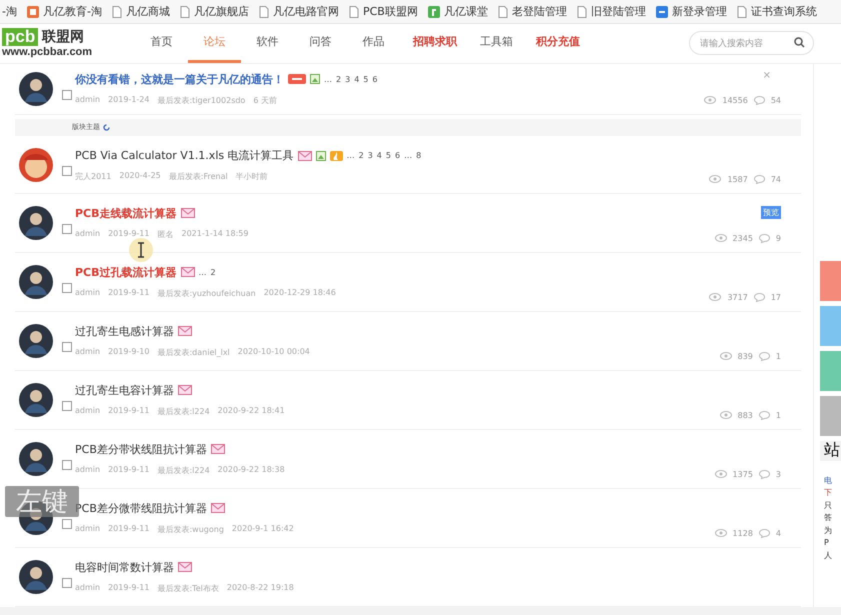 The height and width of the screenshot is (615, 841). Describe the element at coordinates (161, 43) in the screenshot. I see `nav-link: 首页` at that location.